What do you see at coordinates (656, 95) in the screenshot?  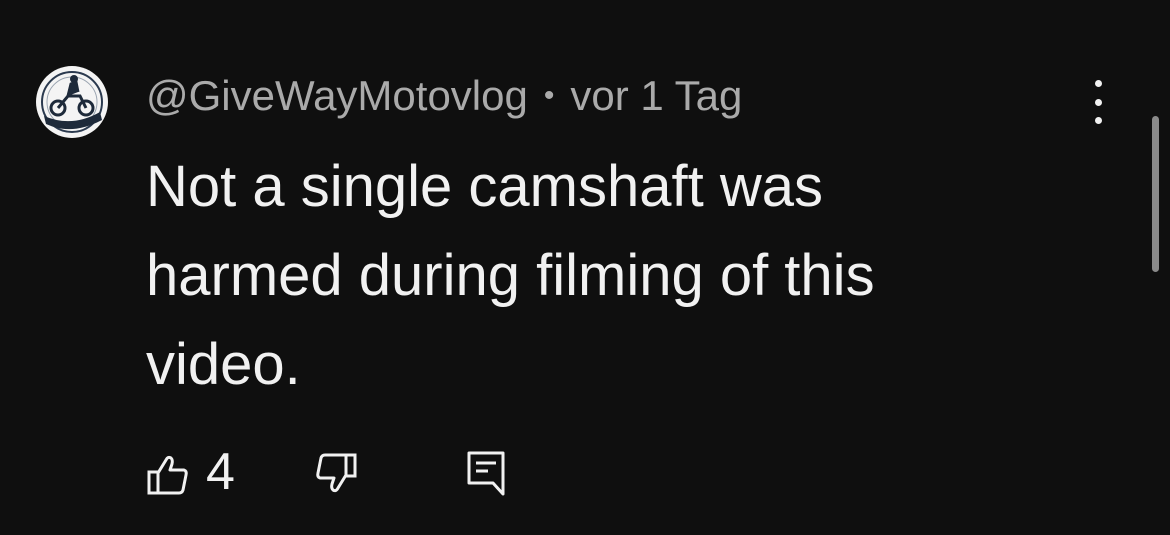 I see `timestamp: vor 1 Tag` at bounding box center [656, 95].